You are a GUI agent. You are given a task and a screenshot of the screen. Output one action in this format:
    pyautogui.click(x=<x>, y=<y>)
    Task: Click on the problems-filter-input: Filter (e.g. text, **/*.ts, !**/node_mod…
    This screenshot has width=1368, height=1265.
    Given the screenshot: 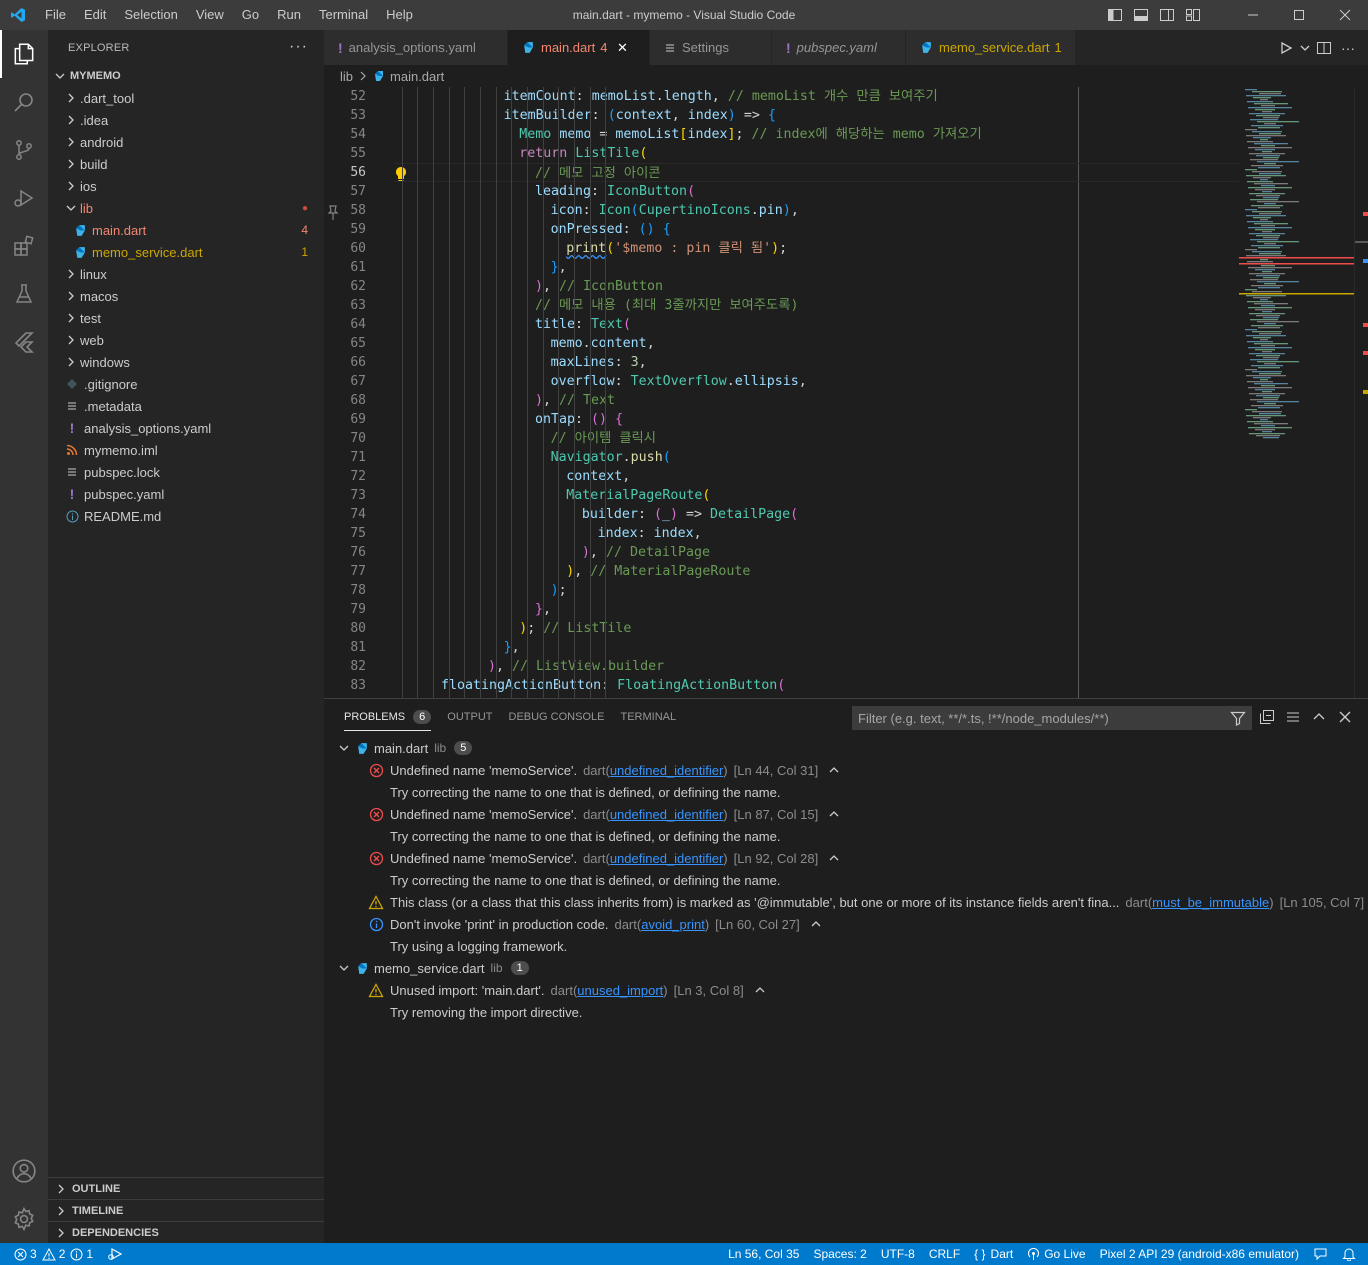 What is the action you would take?
    pyautogui.click(x=1052, y=718)
    